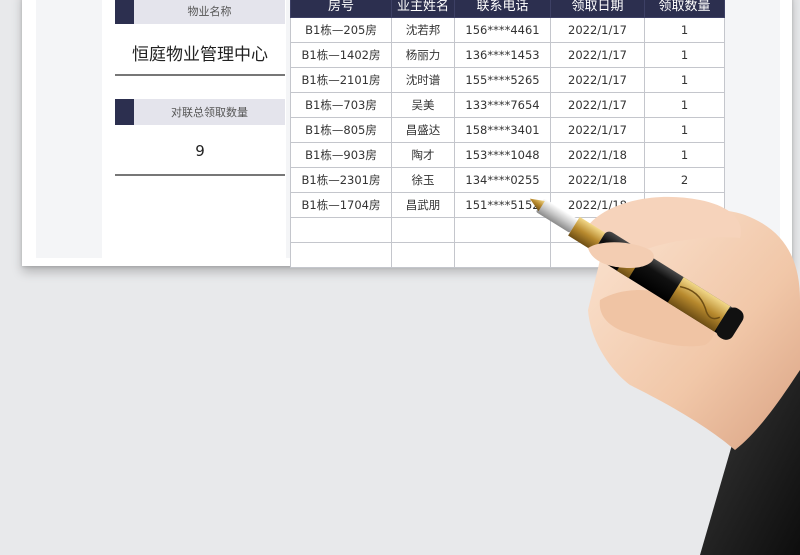 The height and width of the screenshot is (555, 800). Describe the element at coordinates (502, 80) in the screenshot. I see `cell-phone: 155****5265` at that location.